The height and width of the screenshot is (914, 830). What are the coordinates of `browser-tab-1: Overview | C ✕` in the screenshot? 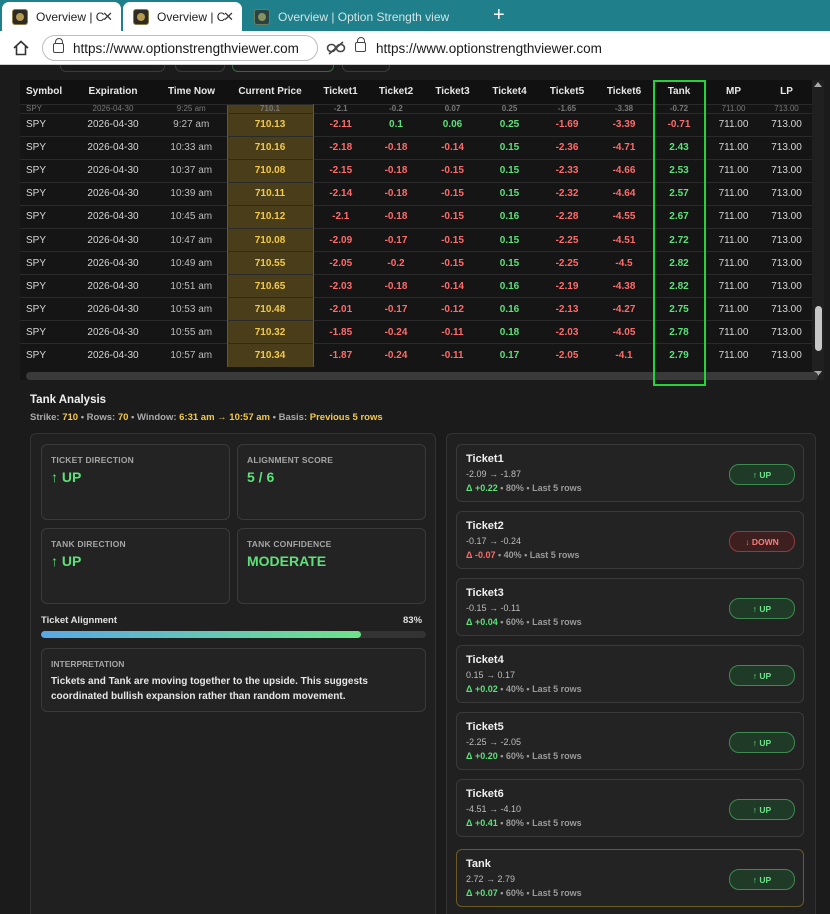 It's located at (61, 16).